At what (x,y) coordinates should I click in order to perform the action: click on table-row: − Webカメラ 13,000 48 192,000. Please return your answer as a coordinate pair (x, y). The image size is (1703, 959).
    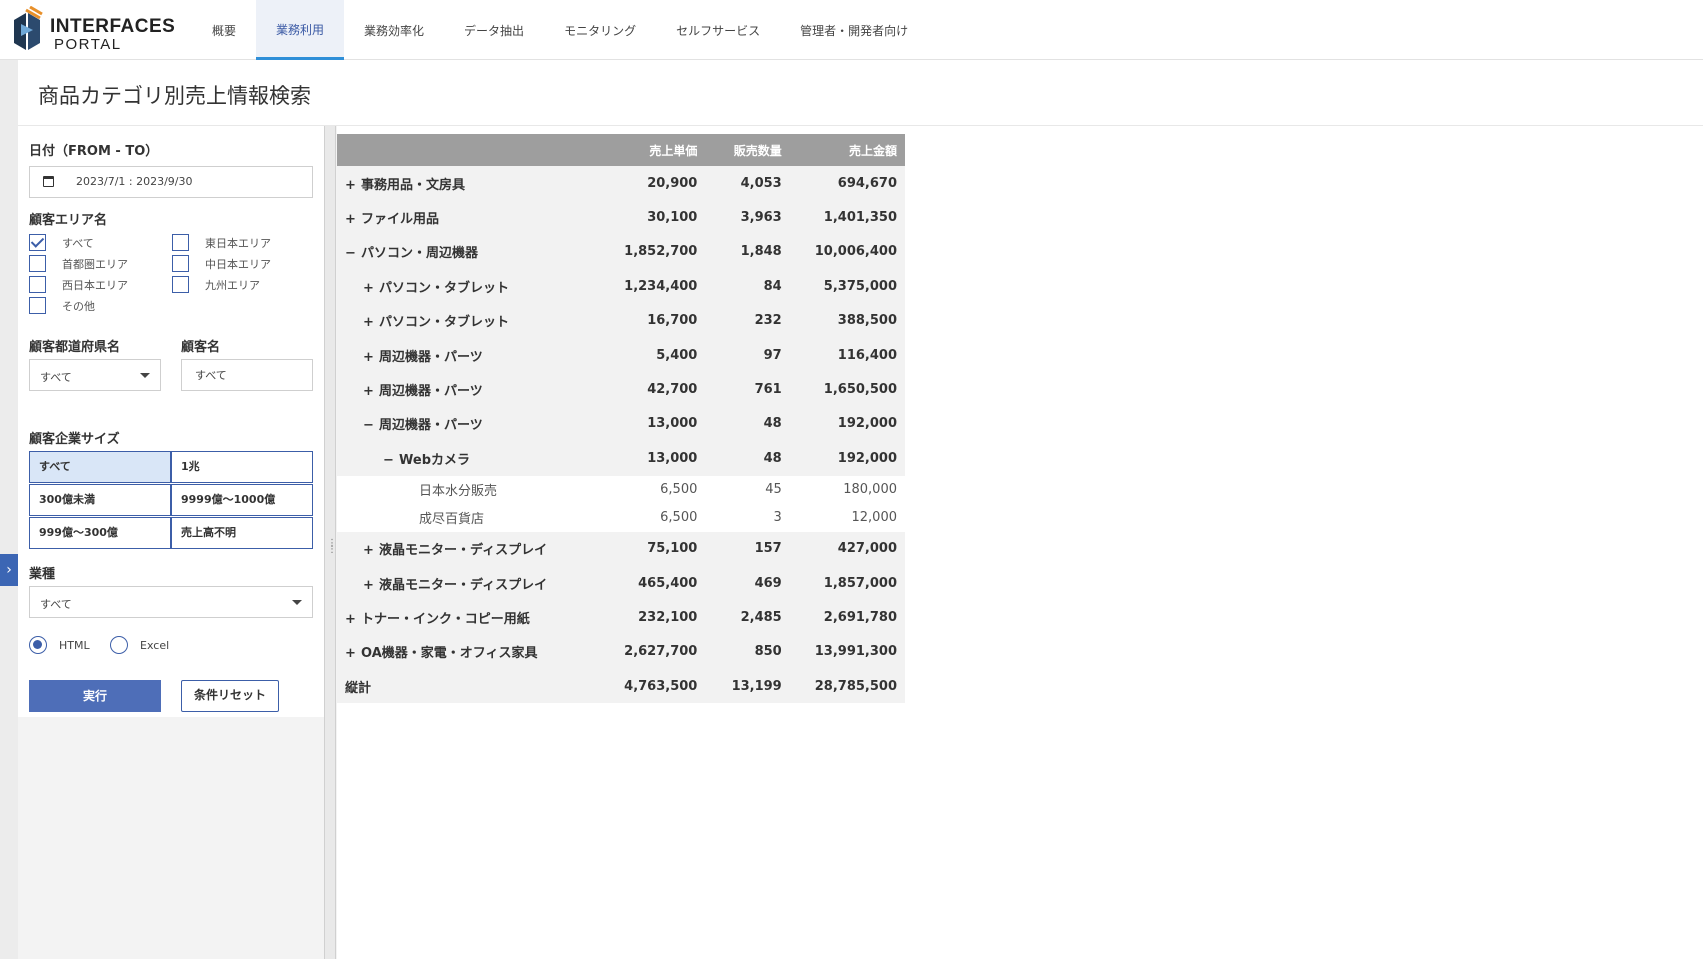
    Looking at the image, I should click on (621, 458).